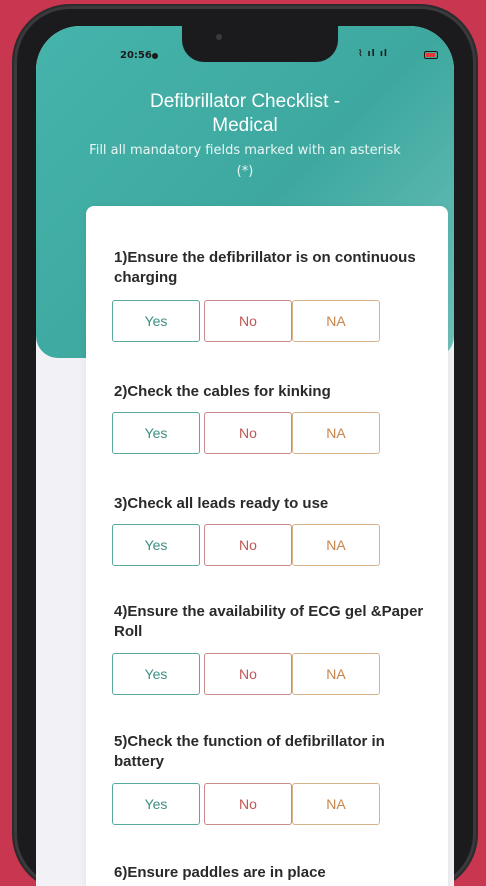  I want to click on title-line-1: Defibrillator Checklist -, so click(245, 101).